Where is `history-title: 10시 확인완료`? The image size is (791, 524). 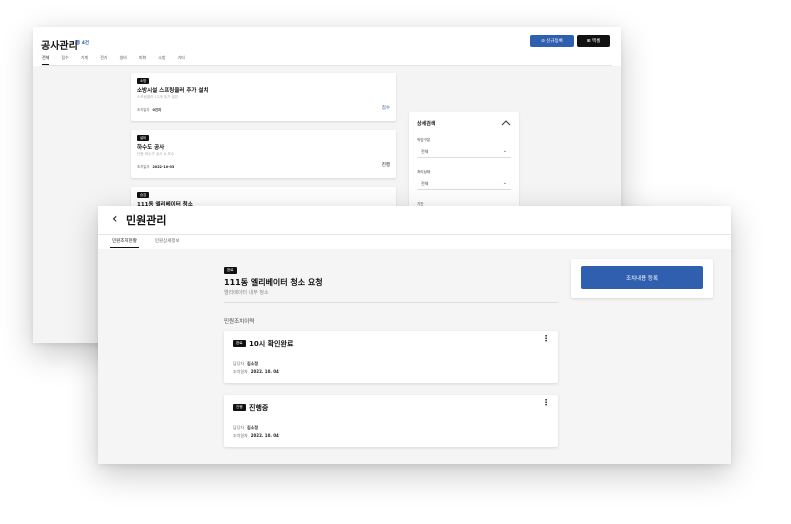 history-title: 10시 확인완료 is located at coordinates (271, 344).